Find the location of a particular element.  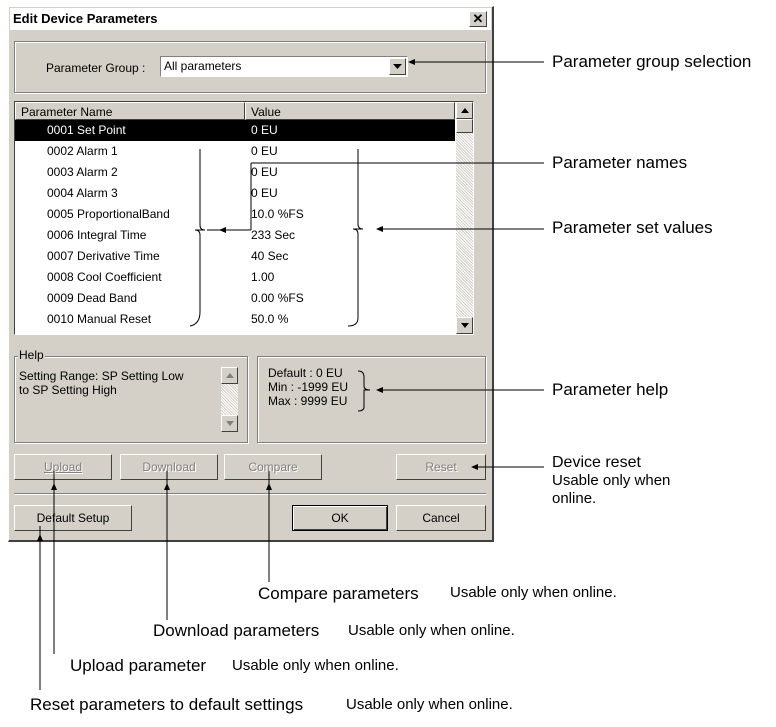

annotation-download-note: Usable only when online. is located at coordinates (431, 630).